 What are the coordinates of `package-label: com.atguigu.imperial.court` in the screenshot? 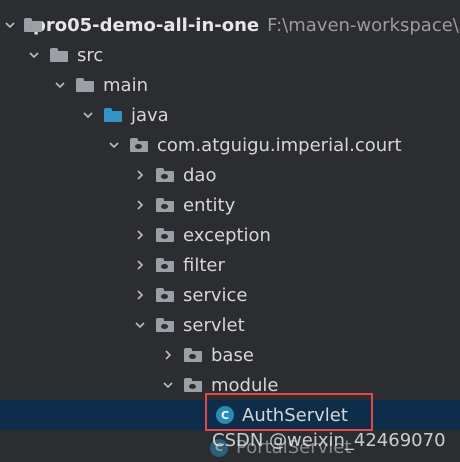 It's located at (279, 145).